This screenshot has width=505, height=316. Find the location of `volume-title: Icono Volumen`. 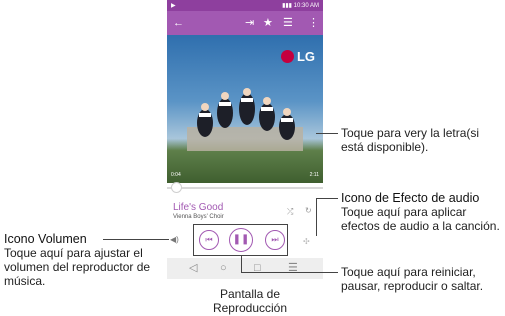

volume-title: Icono Volumen is located at coordinates (45, 239).